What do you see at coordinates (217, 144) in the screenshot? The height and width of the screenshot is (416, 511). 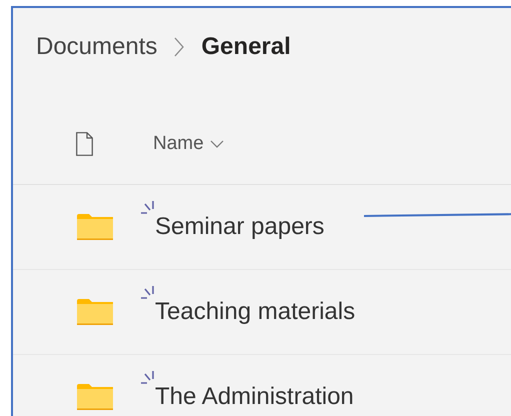 I see `chevron-down-icon` at bounding box center [217, 144].